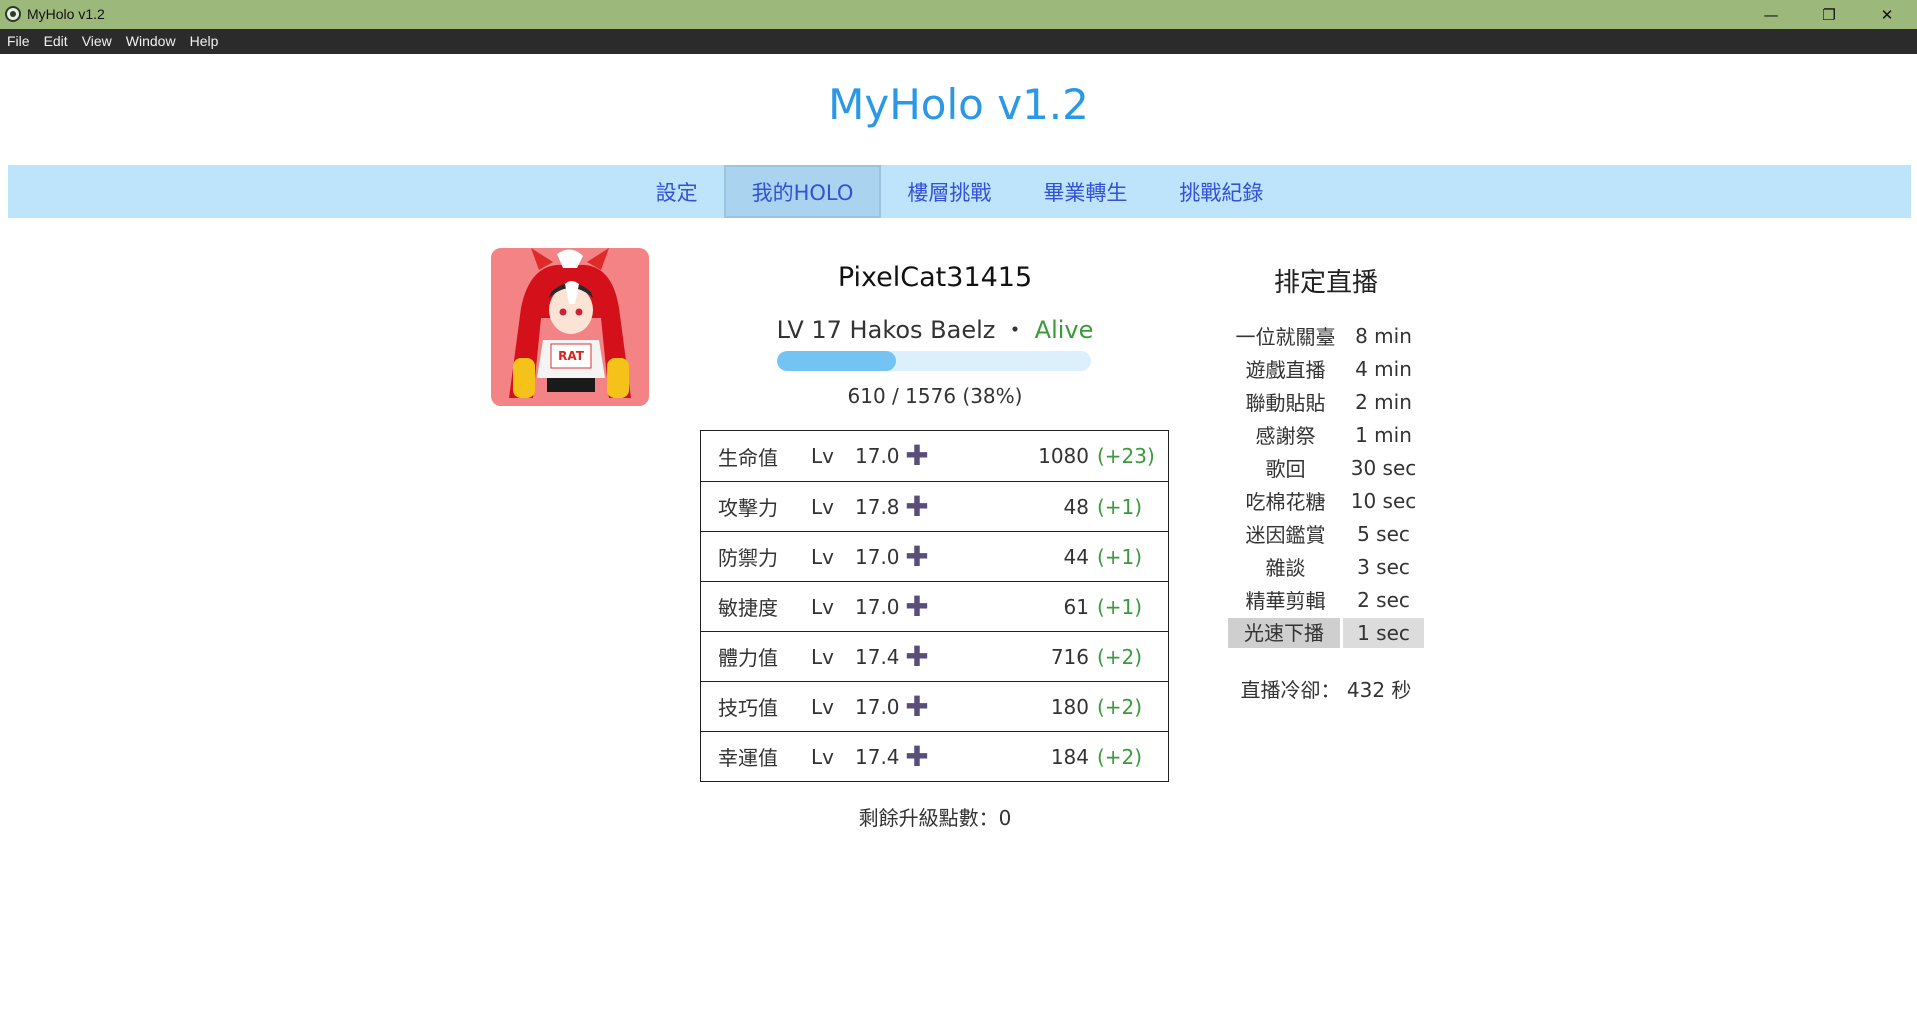 The image size is (1917, 1013). What do you see at coordinates (1383, 467) in the screenshot?
I see `schedule-item-time: 30 sec` at bounding box center [1383, 467].